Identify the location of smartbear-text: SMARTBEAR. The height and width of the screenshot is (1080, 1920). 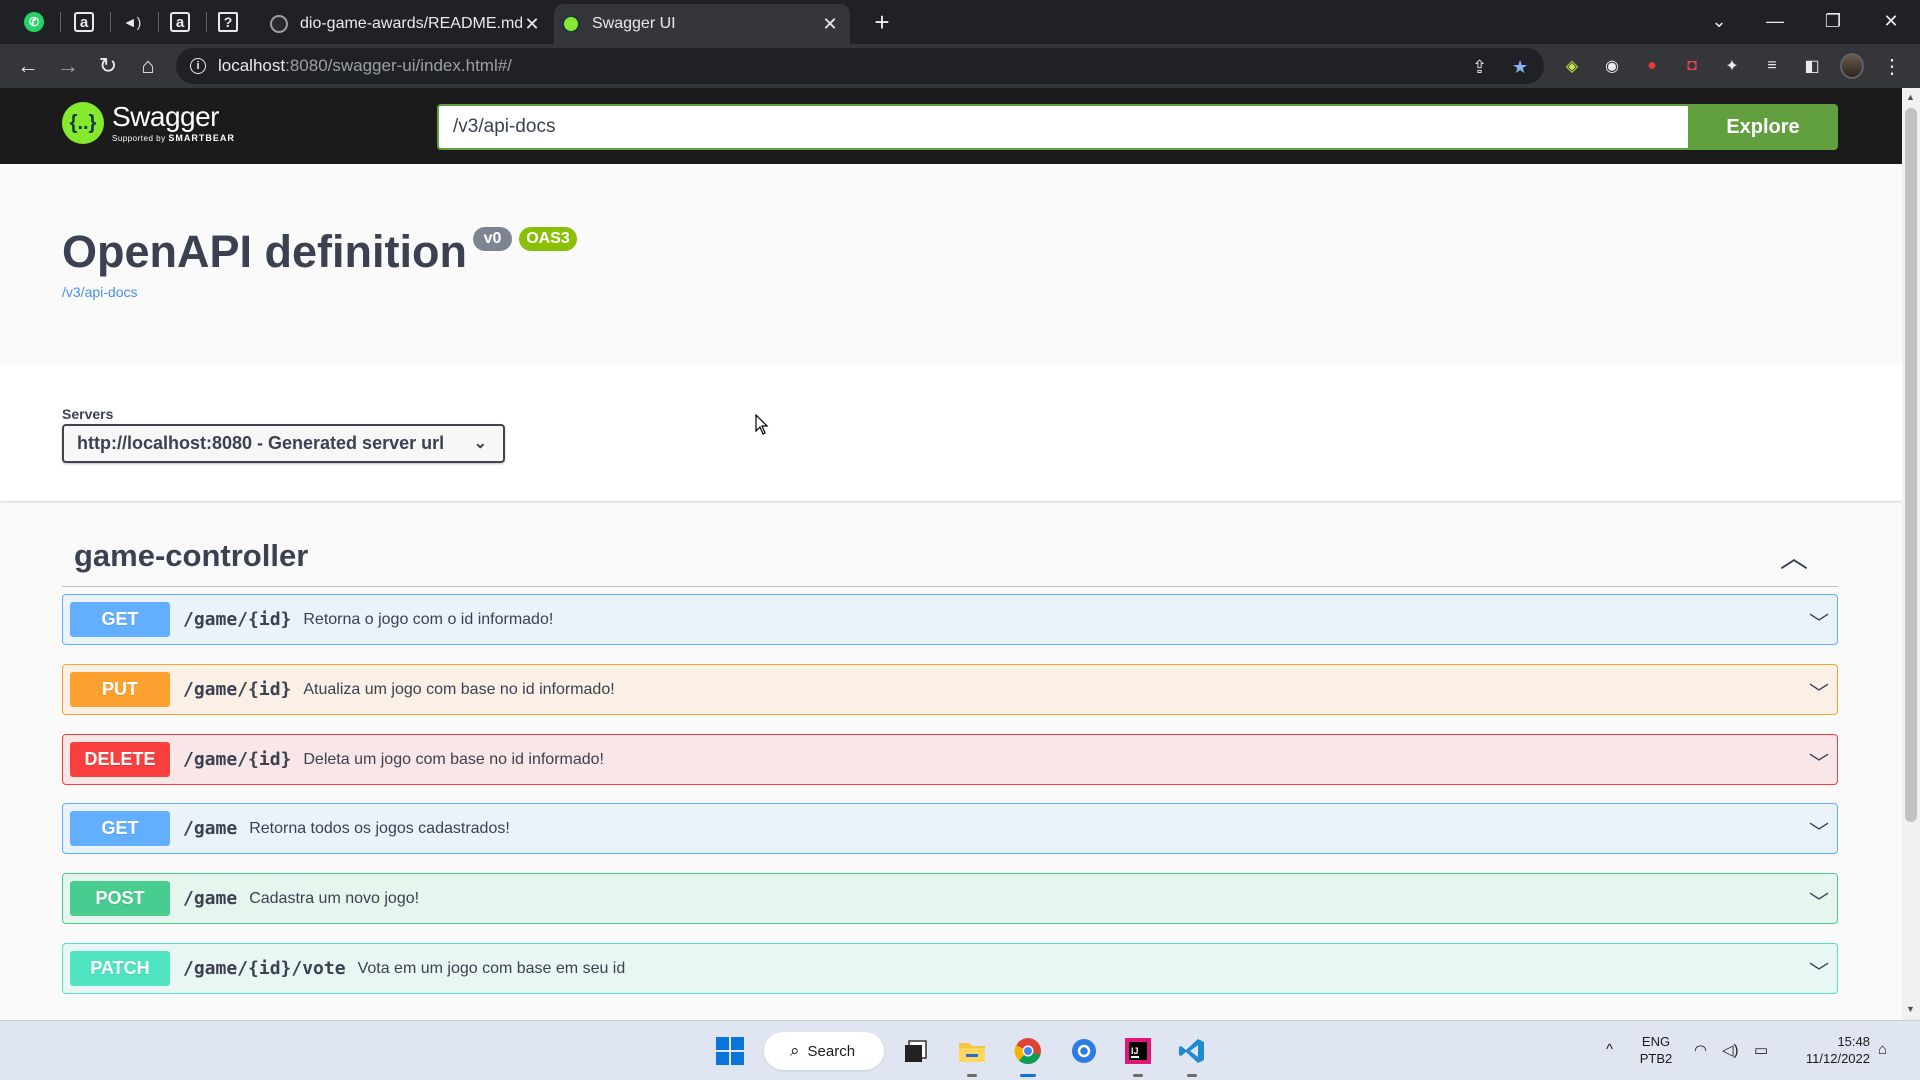
(201, 138).